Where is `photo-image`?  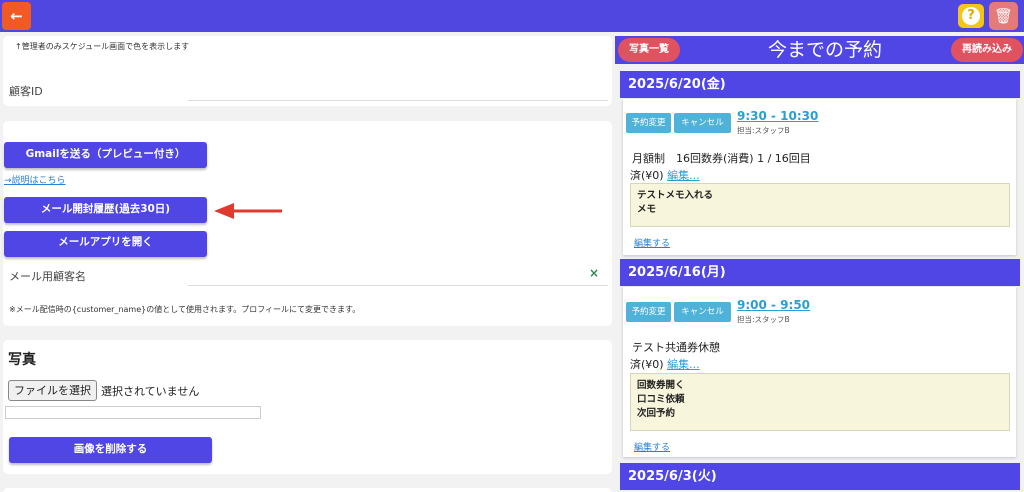 photo-image is located at coordinates (133, 412).